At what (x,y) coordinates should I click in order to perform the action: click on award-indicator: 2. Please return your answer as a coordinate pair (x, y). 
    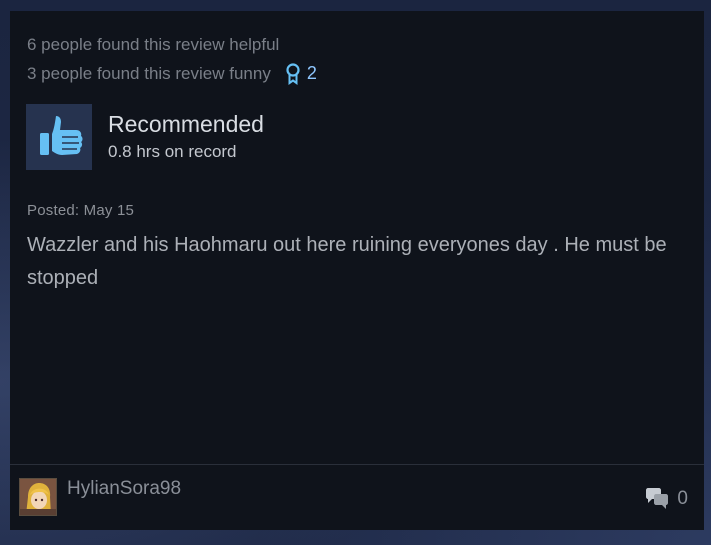
    Looking at the image, I should click on (301, 73).